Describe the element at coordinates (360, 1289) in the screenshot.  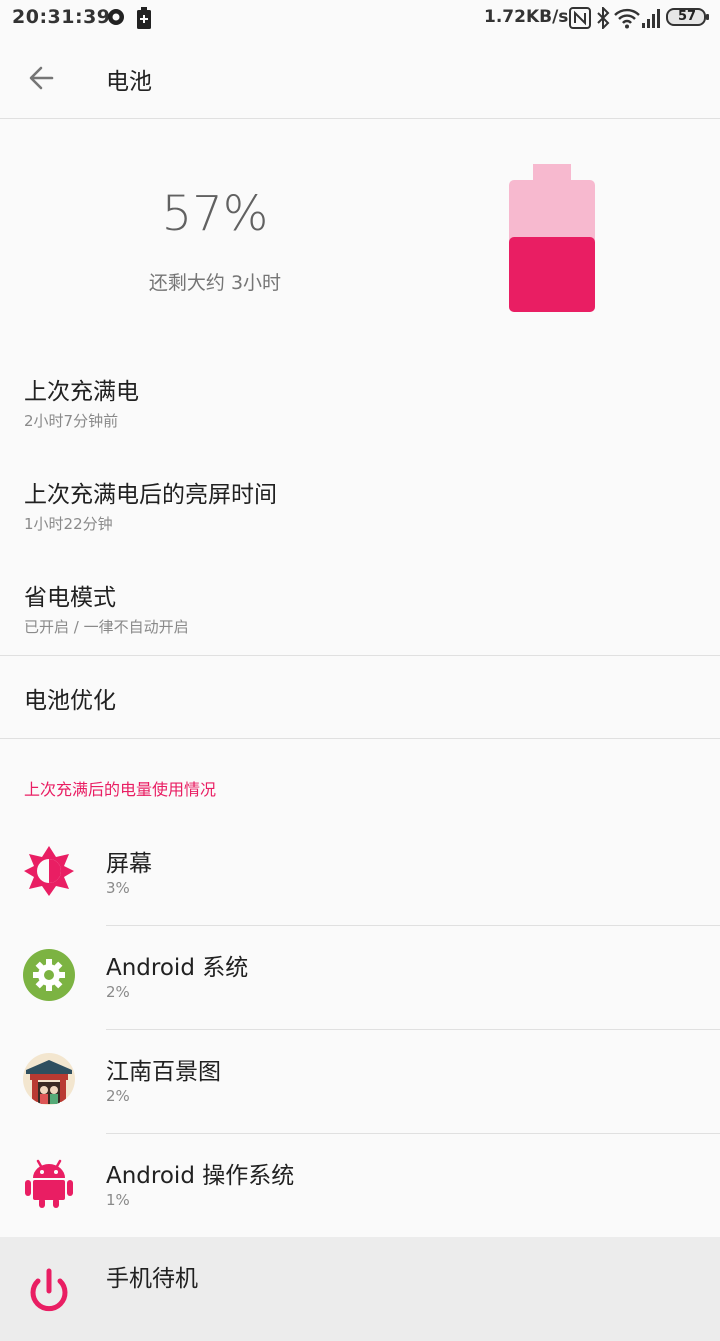
I see `usage-row-standby: 手机待机` at that location.